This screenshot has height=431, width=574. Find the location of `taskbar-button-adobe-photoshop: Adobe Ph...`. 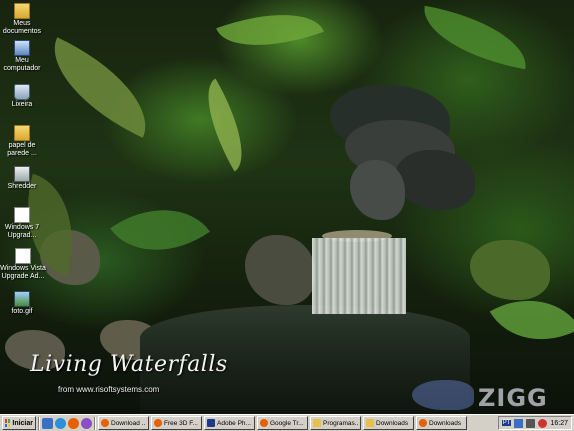

taskbar-button-adobe-photoshop: Adobe Ph... is located at coordinates (229, 423).